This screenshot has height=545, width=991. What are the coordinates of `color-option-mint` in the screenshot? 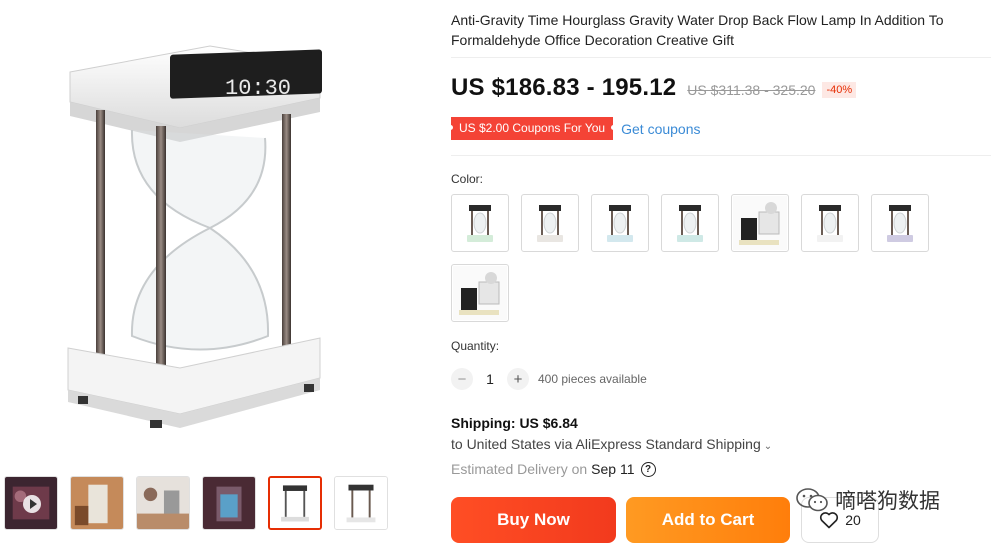 It's located at (690, 223).